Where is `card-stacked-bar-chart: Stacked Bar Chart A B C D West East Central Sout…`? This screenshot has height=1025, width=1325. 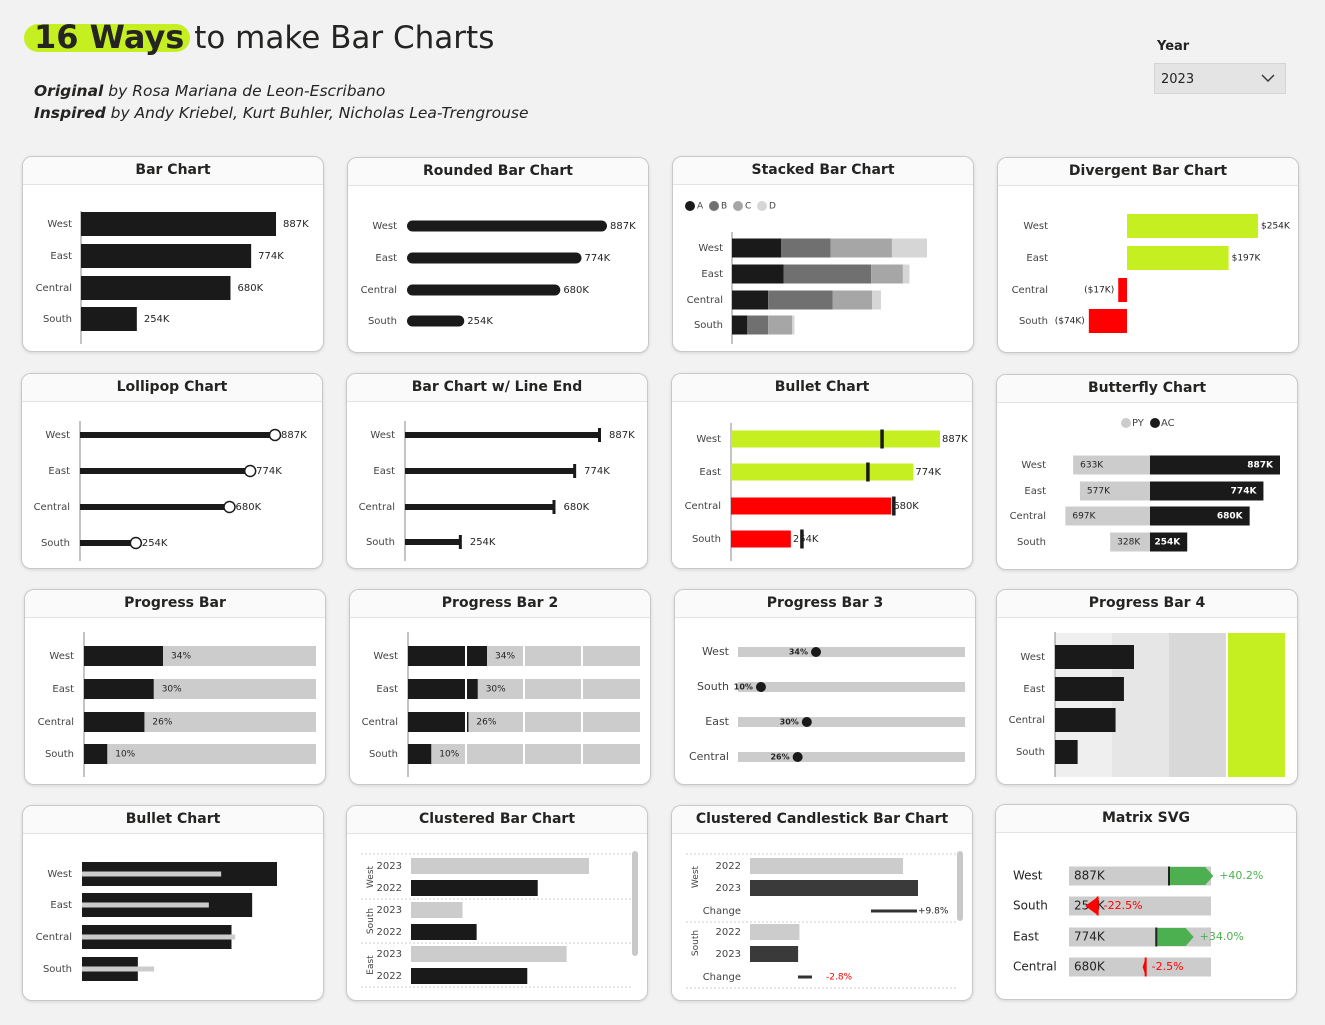 card-stacked-bar-chart: Stacked Bar Chart A B C D West East Central Sout… is located at coordinates (823, 254).